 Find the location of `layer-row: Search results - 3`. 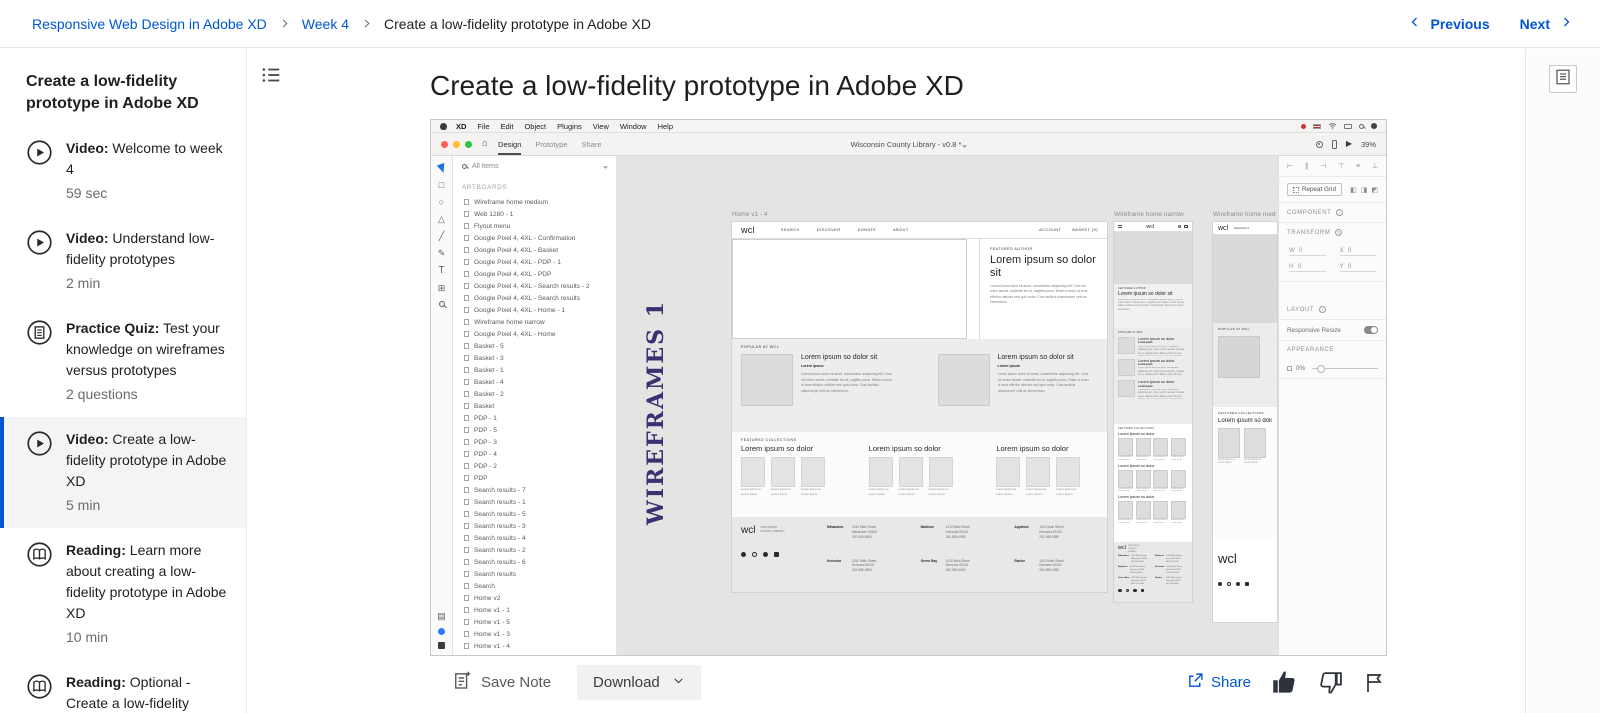

layer-row: Search results - 3 is located at coordinates (534, 526).